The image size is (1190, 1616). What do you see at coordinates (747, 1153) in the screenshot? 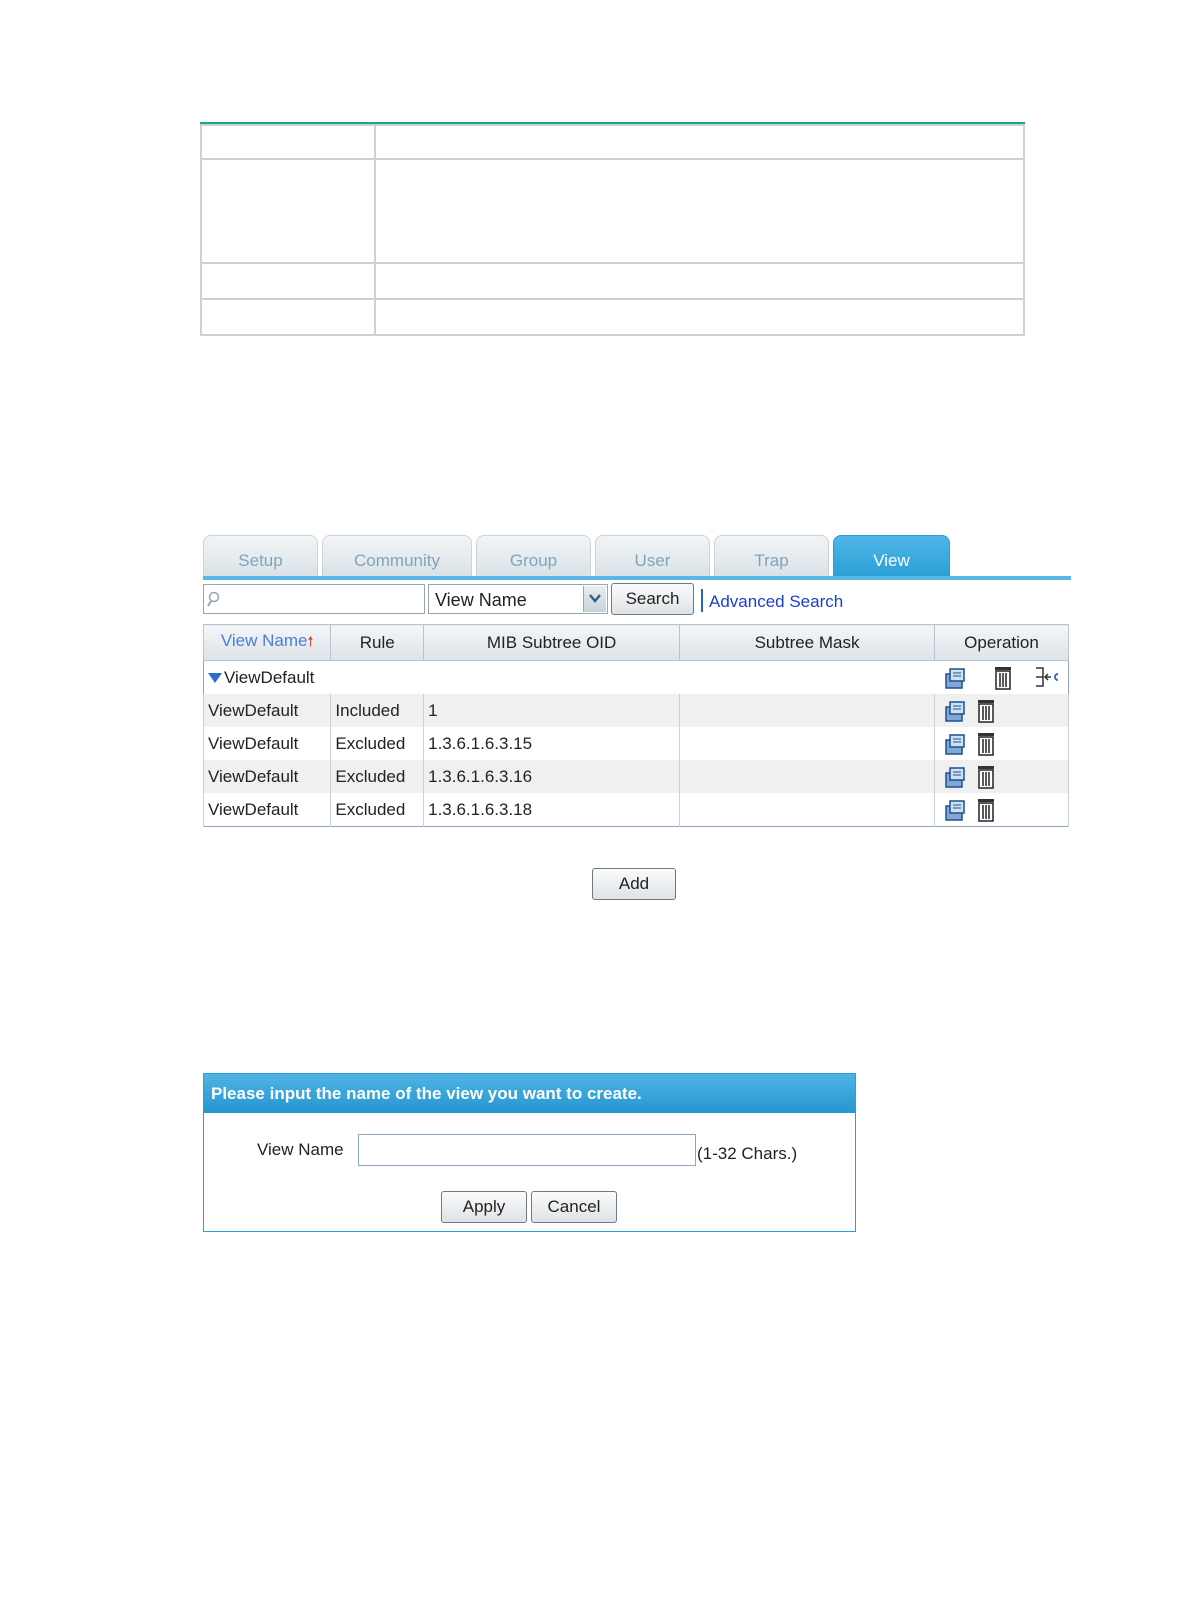
I see `chars-hint: (1-32 Chars.)` at bounding box center [747, 1153].